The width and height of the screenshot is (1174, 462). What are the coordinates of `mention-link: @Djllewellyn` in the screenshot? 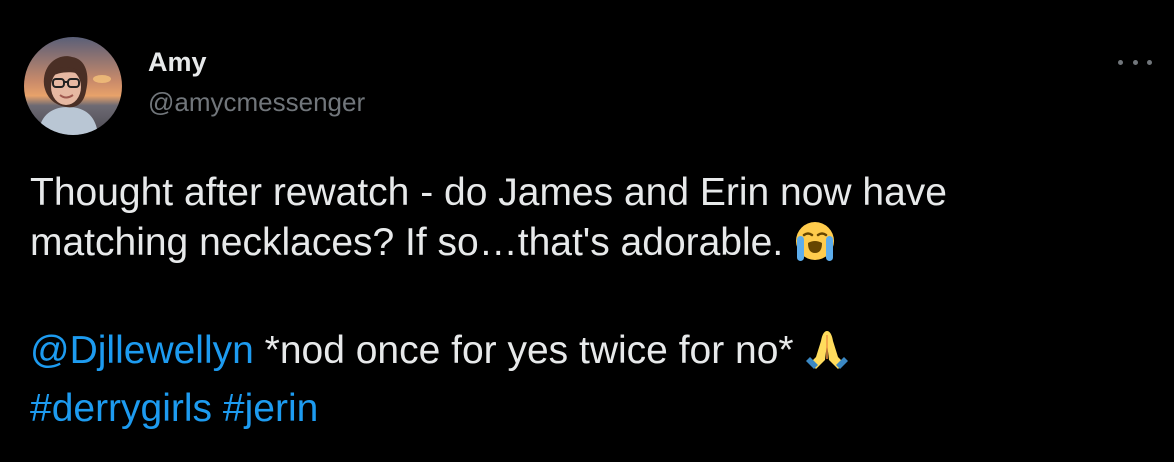 It's located at (142, 350).